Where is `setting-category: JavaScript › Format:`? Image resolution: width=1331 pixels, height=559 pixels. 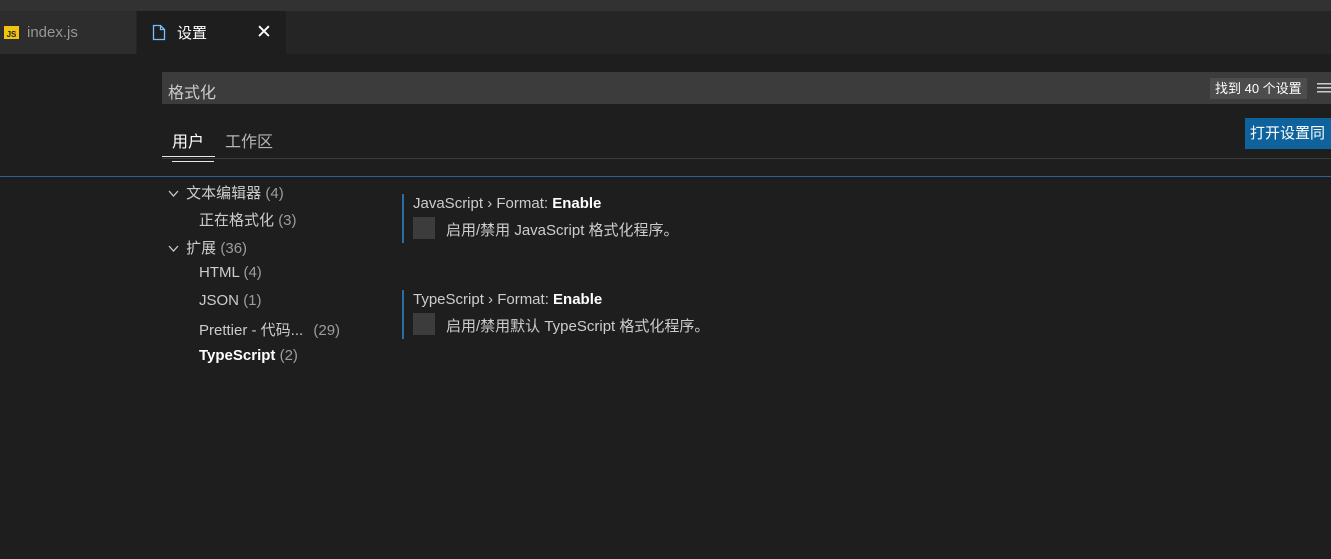 setting-category: JavaScript › Format: is located at coordinates (483, 203).